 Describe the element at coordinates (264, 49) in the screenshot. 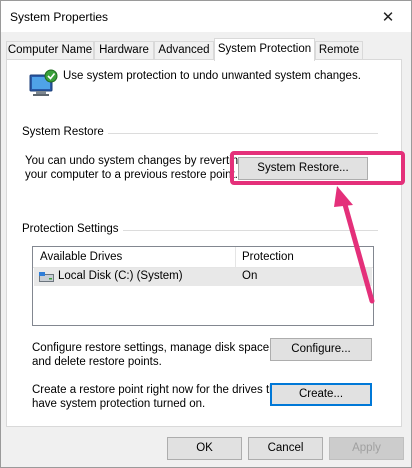

I see `tab-system-protection: System Protection` at that location.